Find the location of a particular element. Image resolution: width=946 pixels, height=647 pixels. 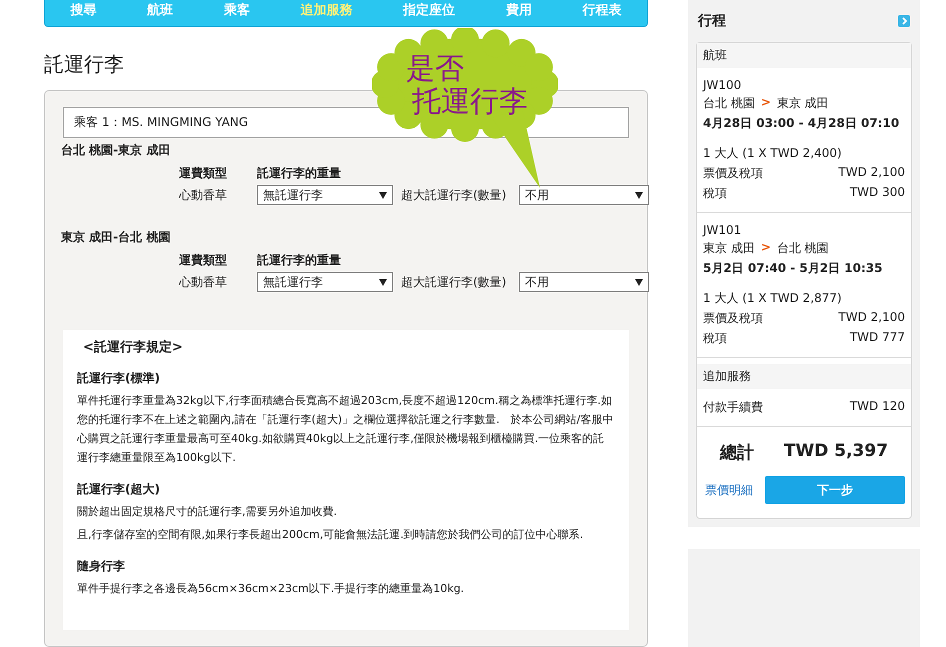

extras-heading: 追加服務 is located at coordinates (804, 376).